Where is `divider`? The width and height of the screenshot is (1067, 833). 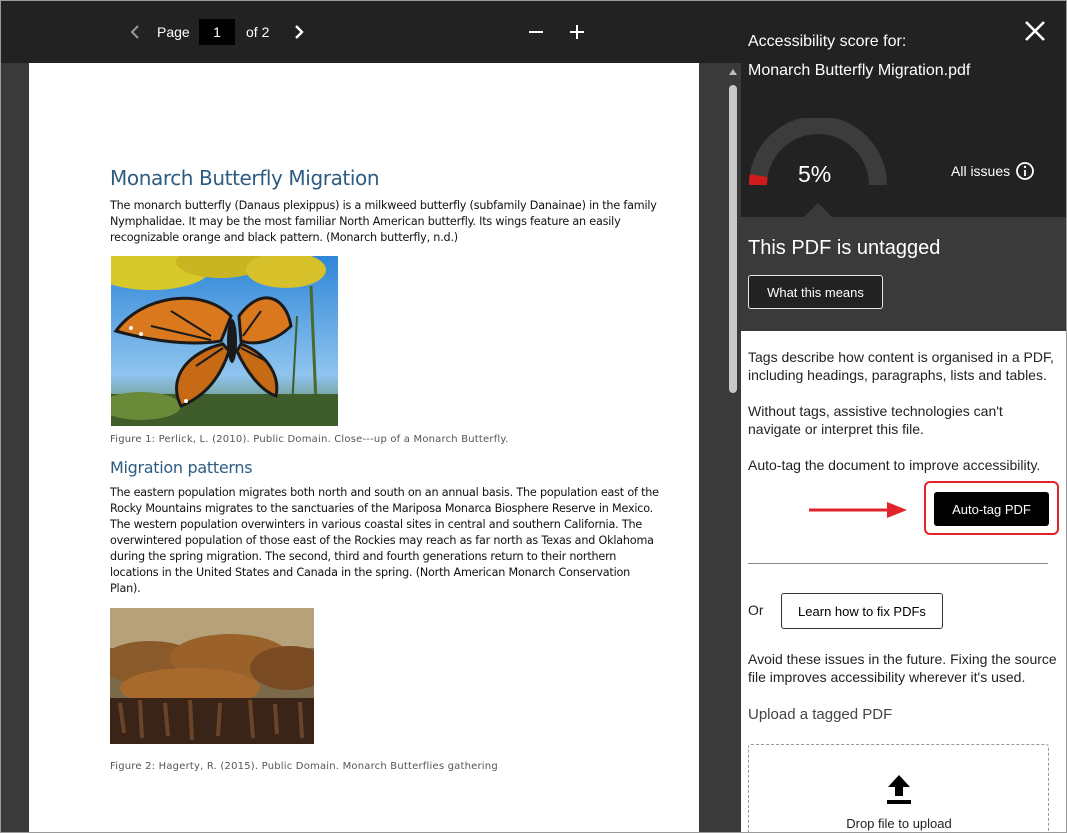
divider is located at coordinates (898, 563).